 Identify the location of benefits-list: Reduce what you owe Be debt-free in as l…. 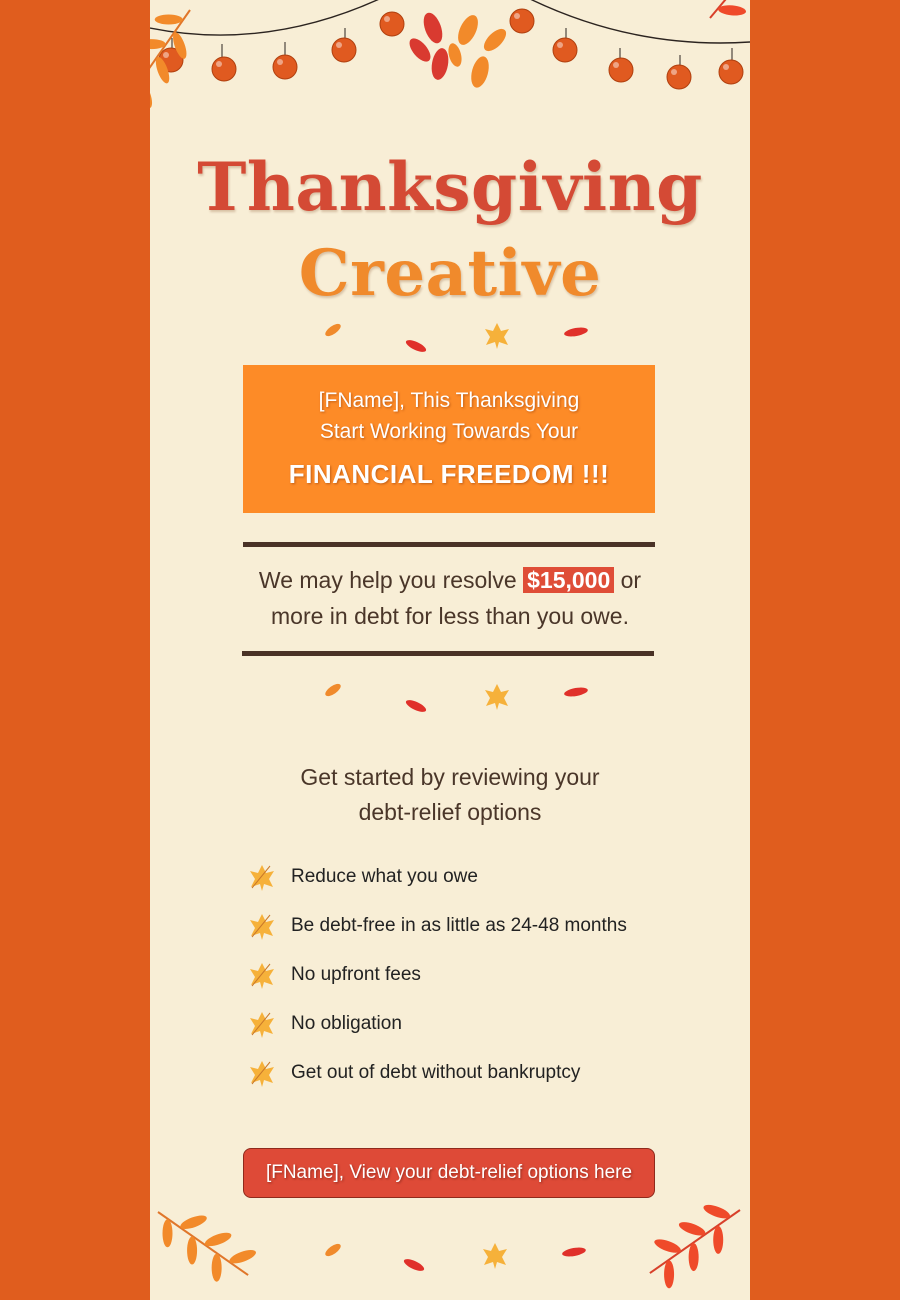
(458, 982).